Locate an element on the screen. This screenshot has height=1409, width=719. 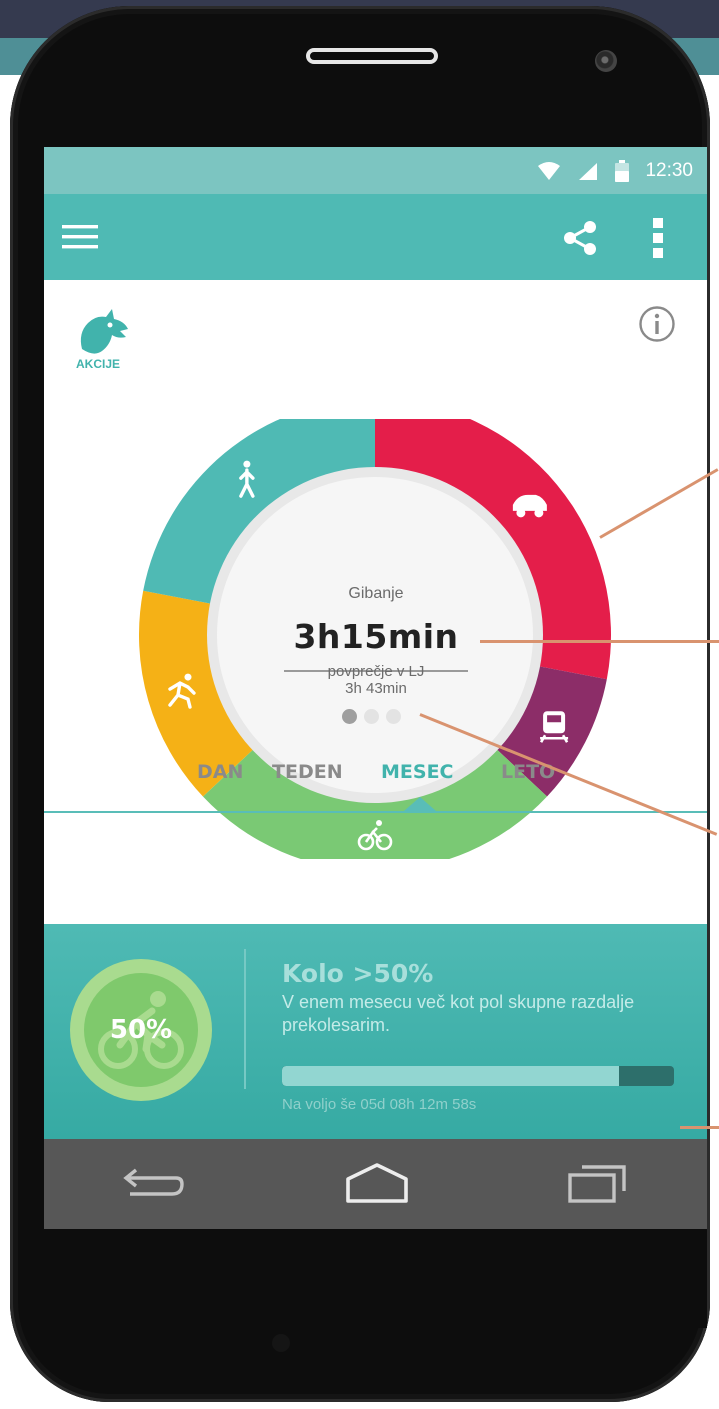
challenge-badge-text: 50% is located at coordinates (141, 1030).